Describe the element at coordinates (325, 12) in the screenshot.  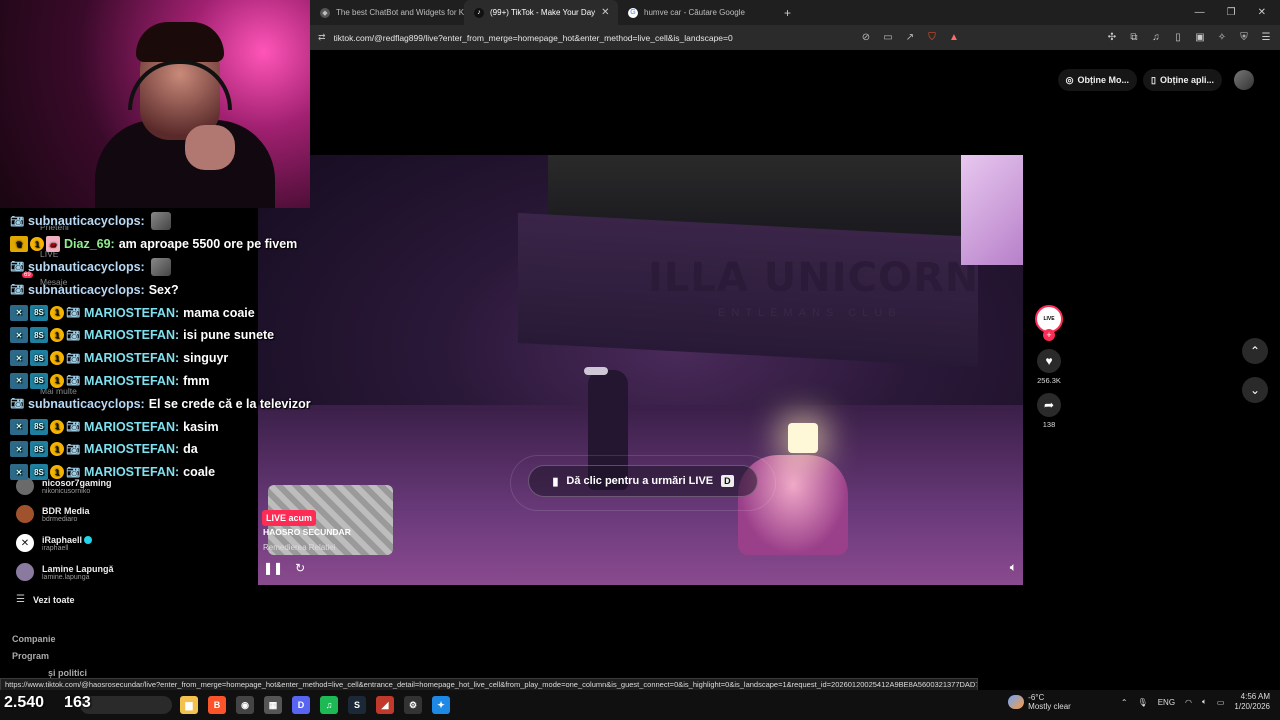
I see `chatbot-favicon-icon: ◆` at that location.